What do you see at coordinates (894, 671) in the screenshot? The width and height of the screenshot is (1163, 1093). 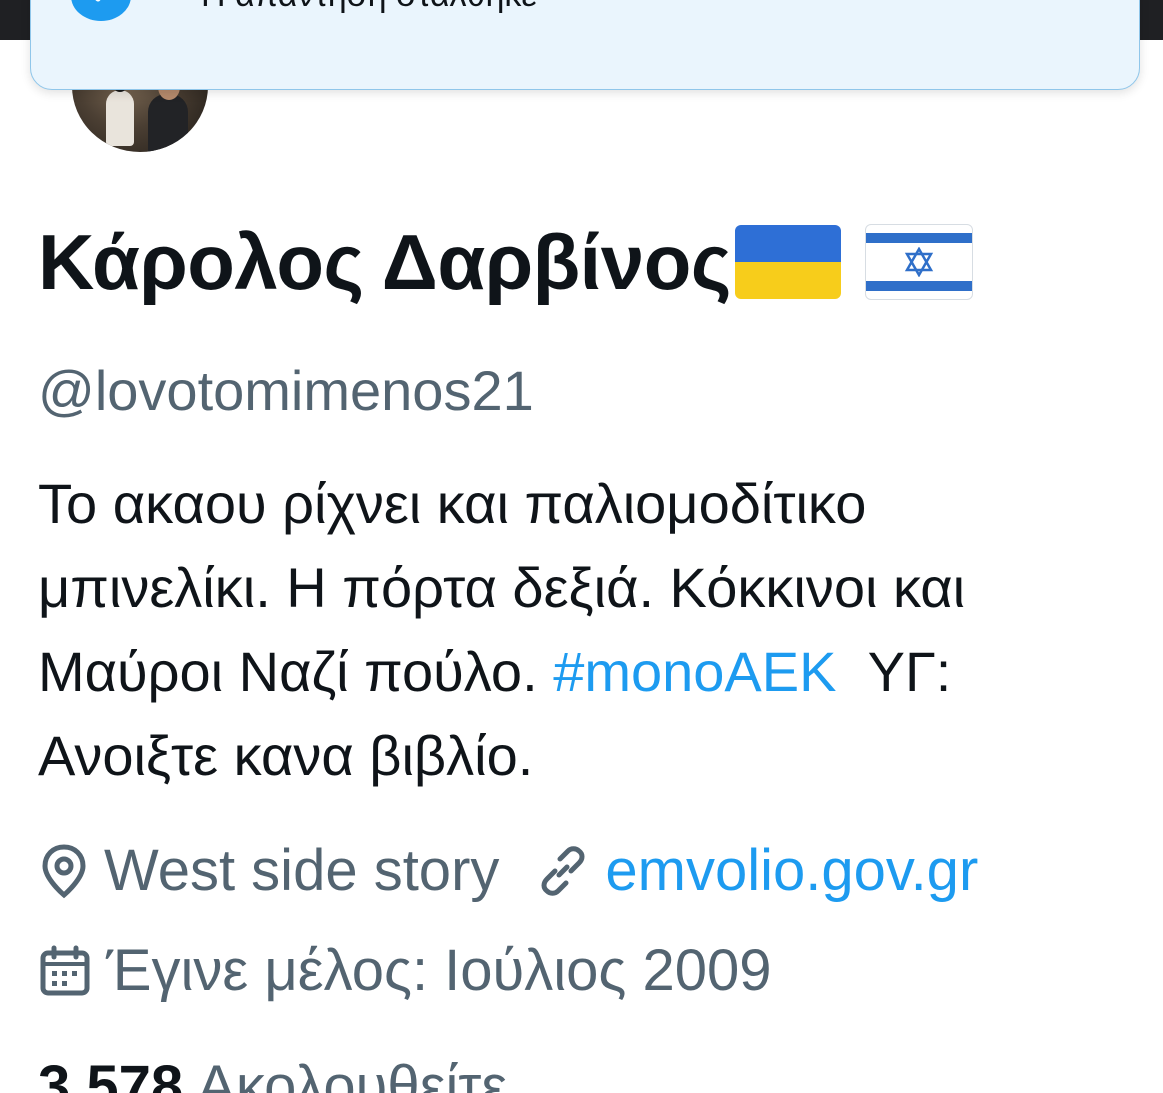 I see `bio-text: ΥΓ:` at bounding box center [894, 671].